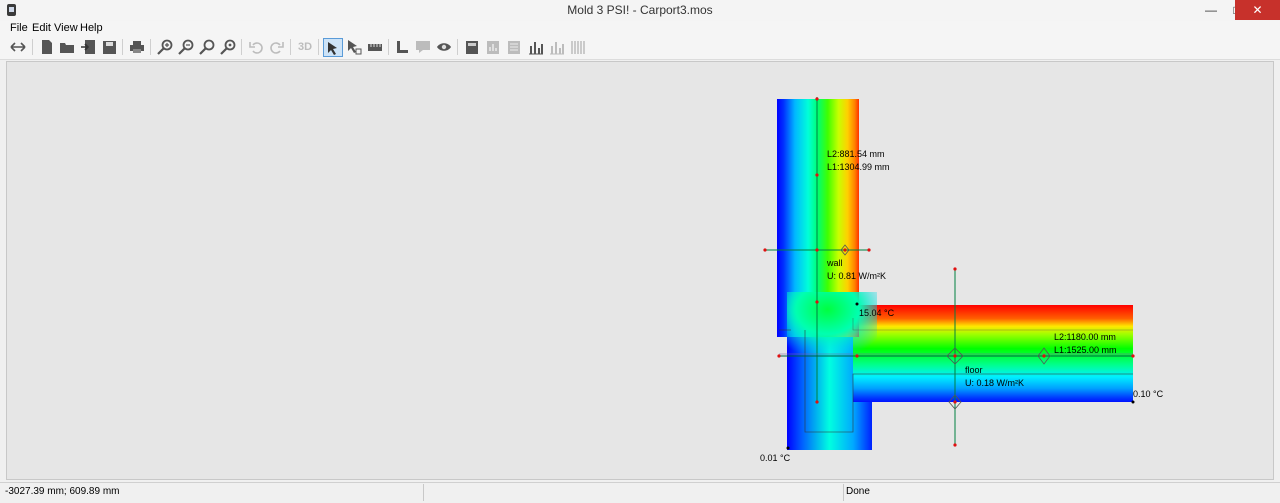 The height and width of the screenshot is (503, 1280). What do you see at coordinates (856, 154) in the screenshot?
I see `wall-l2-label: L2:881.54 mm` at bounding box center [856, 154].